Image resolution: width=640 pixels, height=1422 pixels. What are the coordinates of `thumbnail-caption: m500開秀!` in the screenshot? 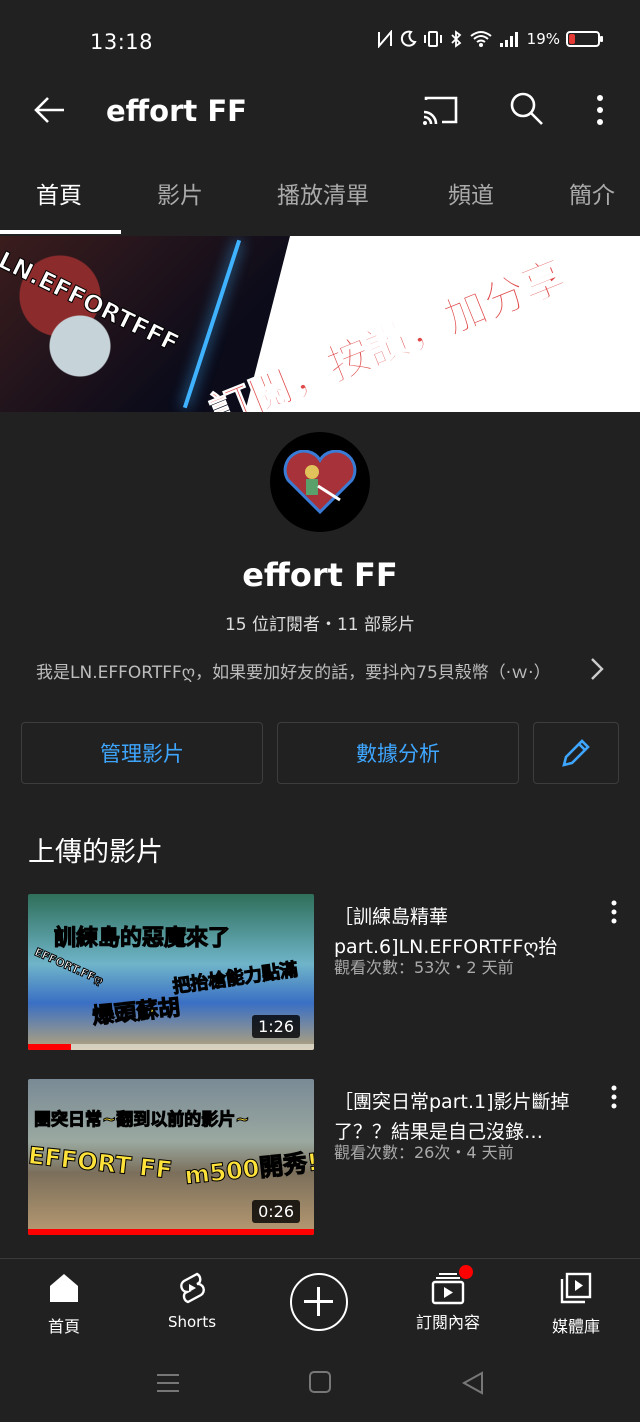 It's located at (248, 1169).